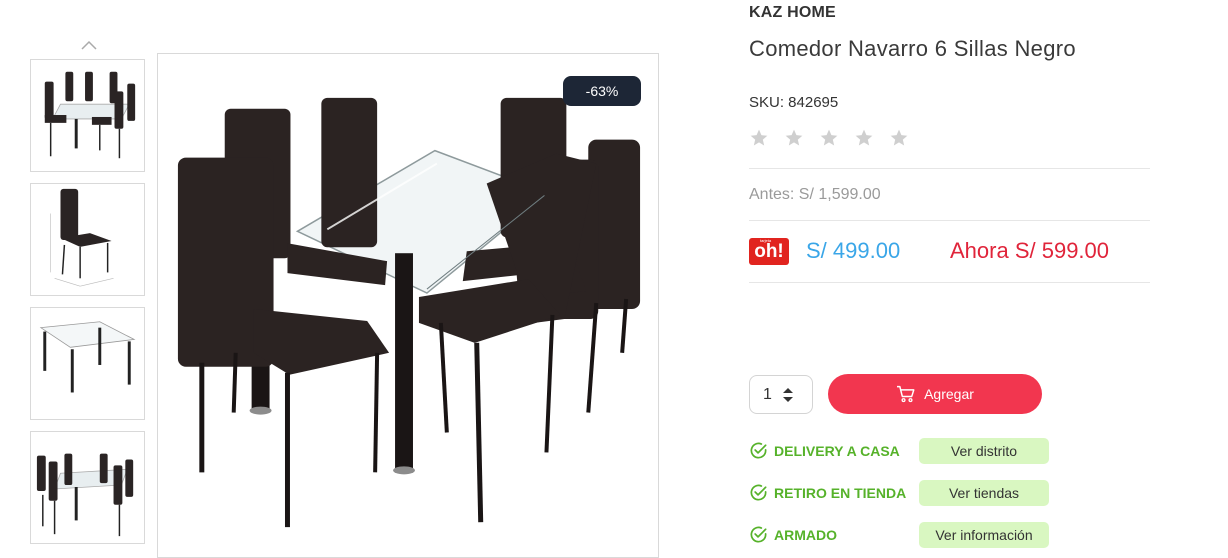  What do you see at coordinates (984, 451) in the screenshot?
I see `ver-distrito-button: Ver distrito` at bounding box center [984, 451].